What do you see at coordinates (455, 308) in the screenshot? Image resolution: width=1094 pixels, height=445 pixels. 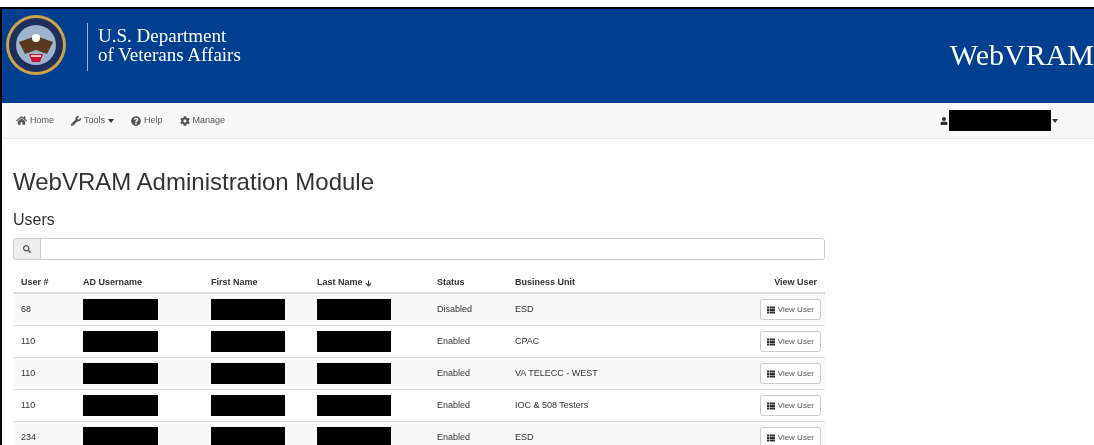 I see `table-cell: Disabled` at bounding box center [455, 308].